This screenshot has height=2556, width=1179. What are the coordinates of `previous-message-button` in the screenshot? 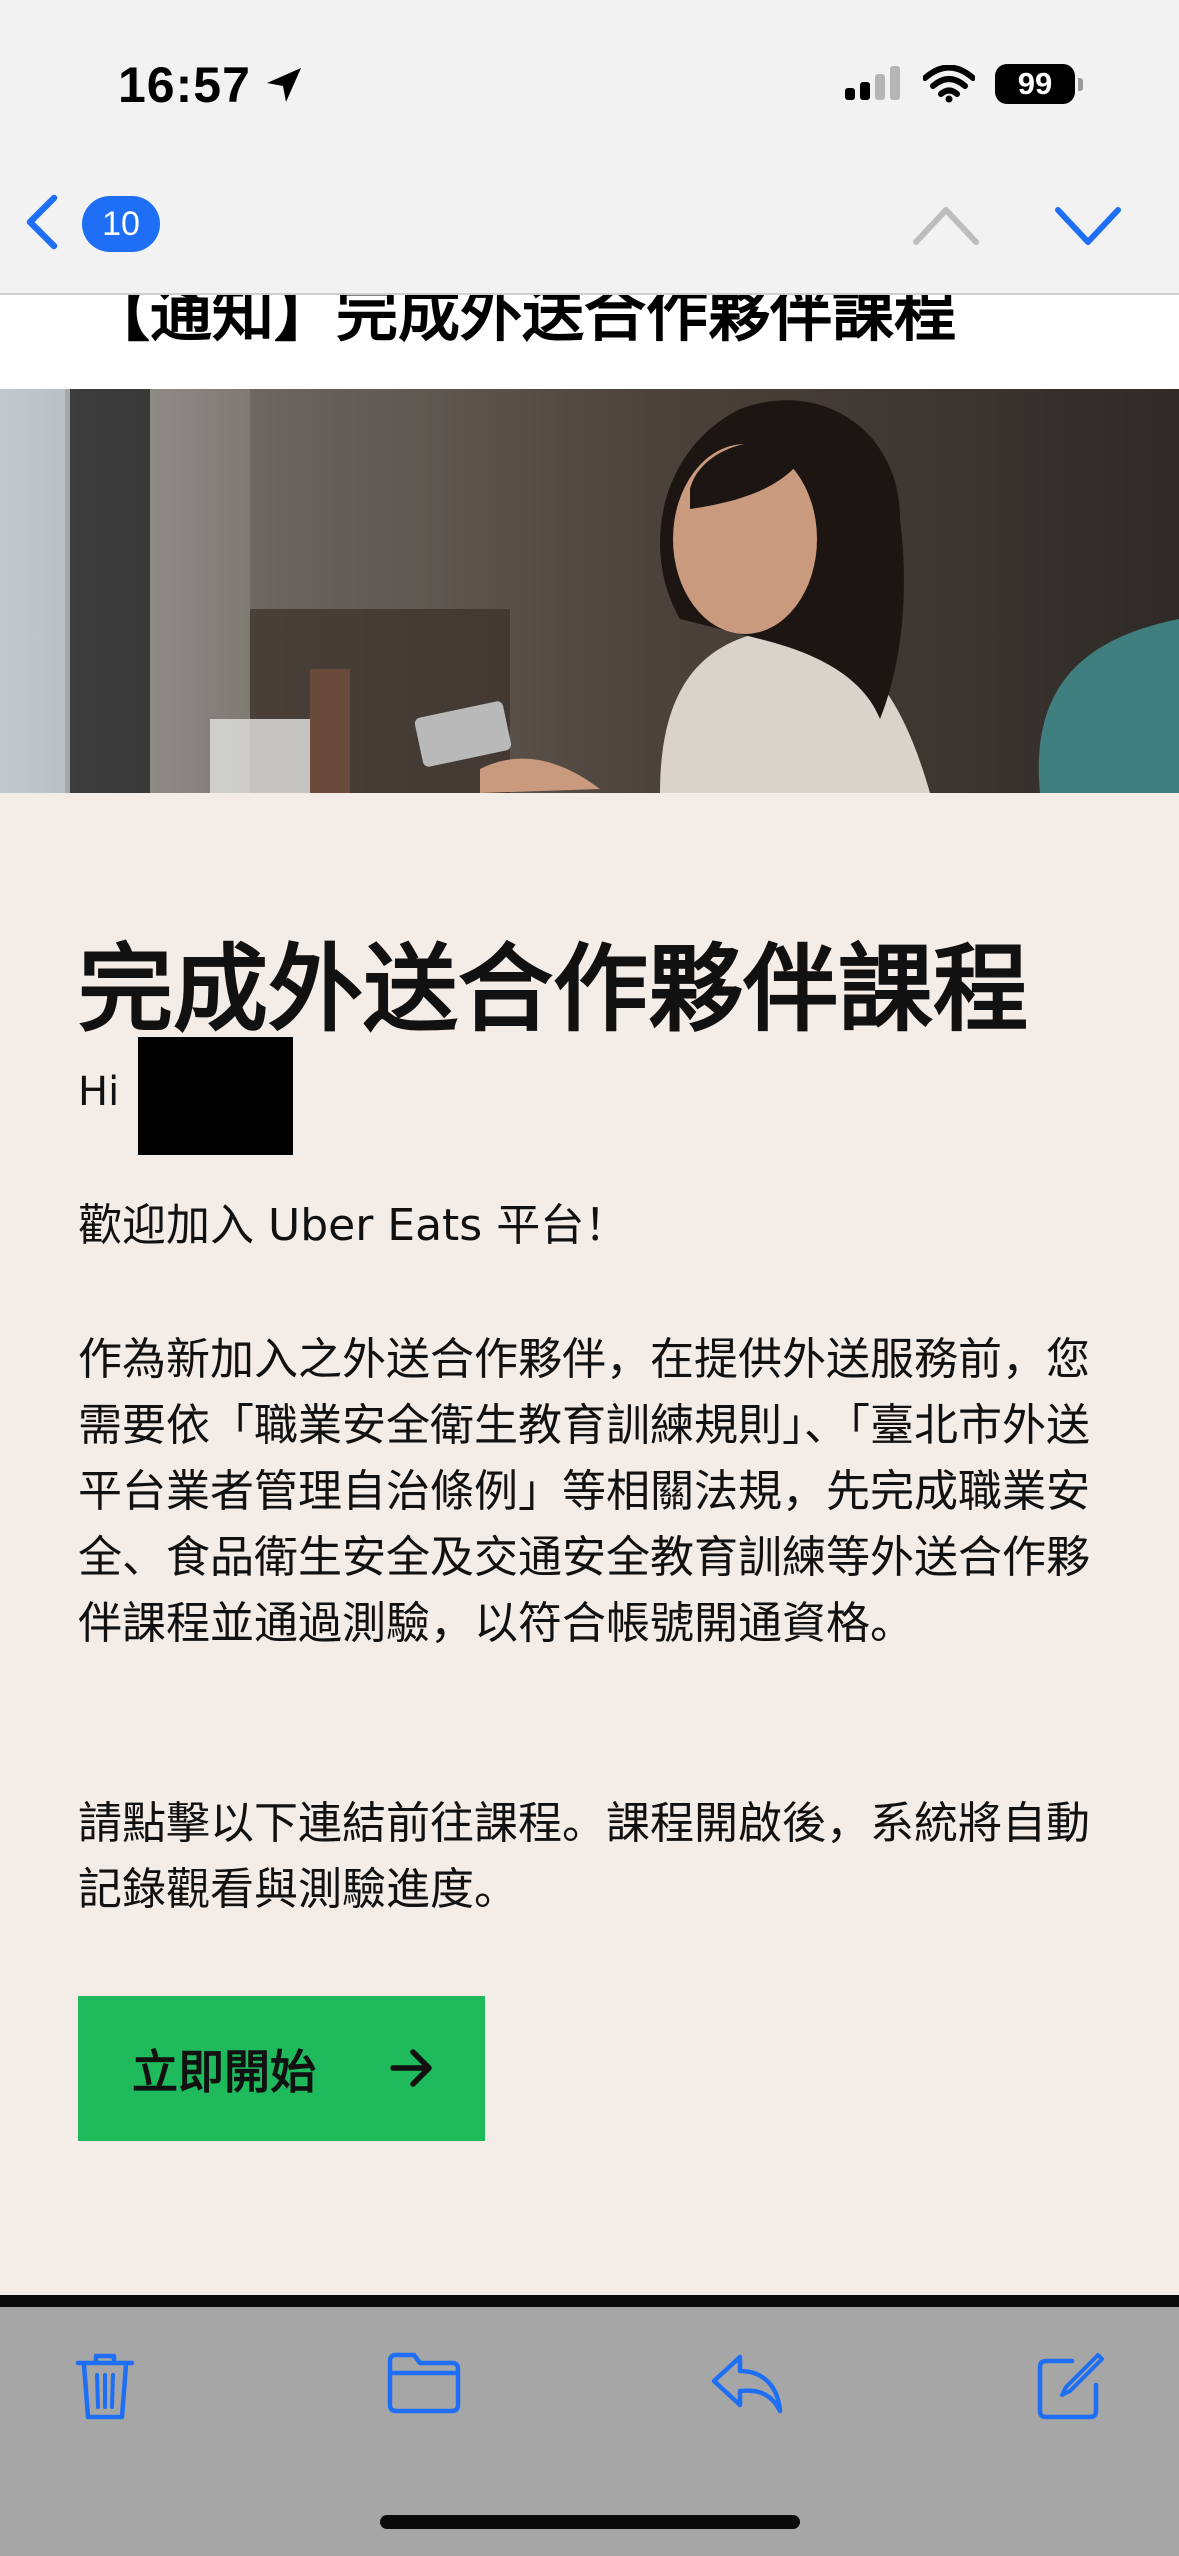 It's located at (946, 227).